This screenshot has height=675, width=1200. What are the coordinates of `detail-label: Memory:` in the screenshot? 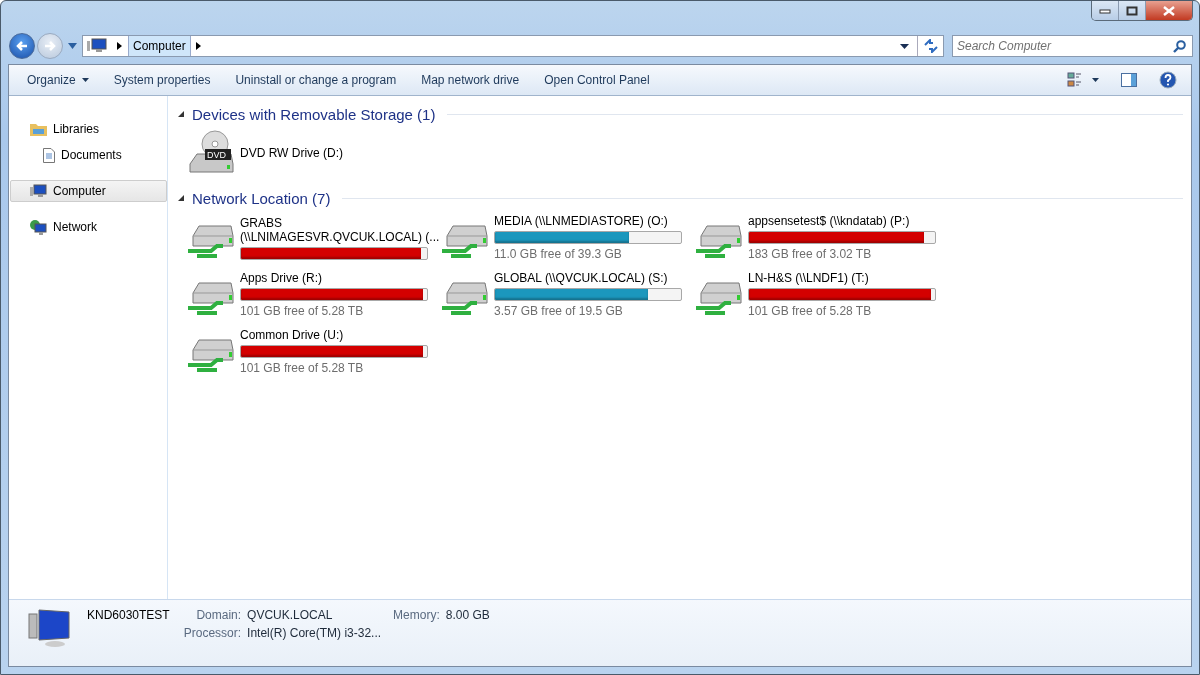 It's located at (416, 615).